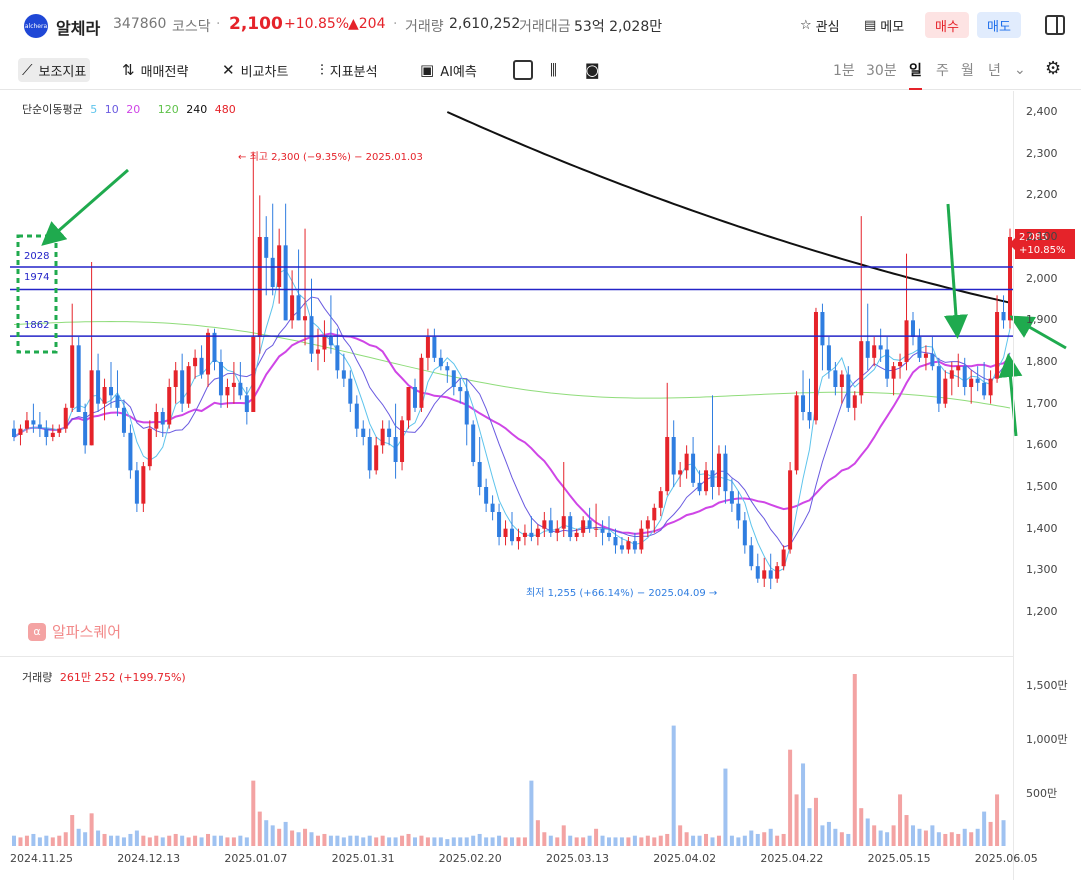  Describe the element at coordinates (616, 593) in the screenshot. I see `low-note-text: 최저 1,255 (+66.14%) − 2025.04.09` at that location.